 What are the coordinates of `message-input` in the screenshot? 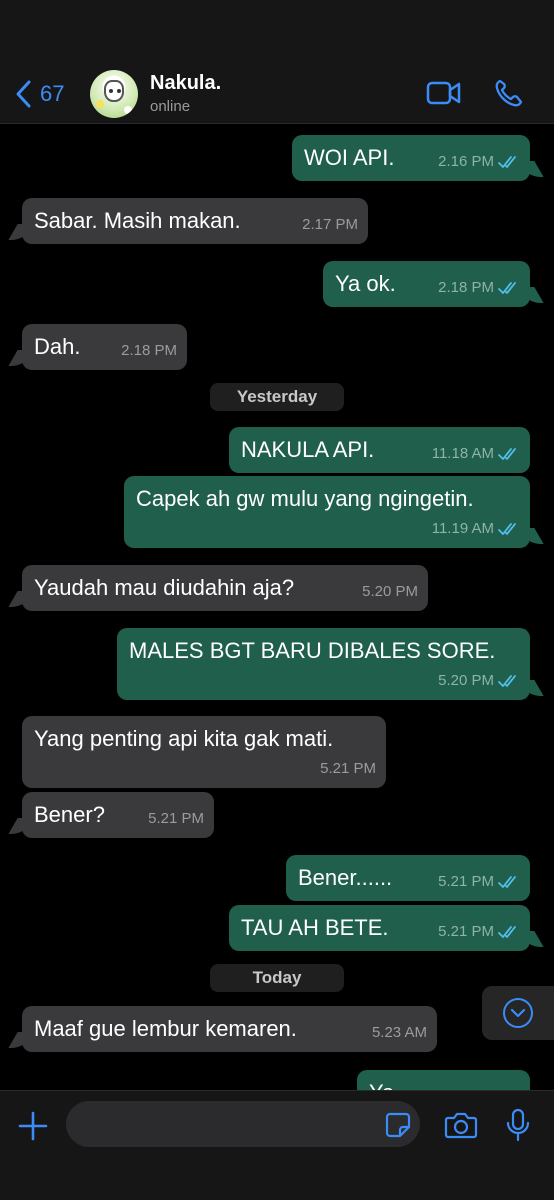 It's located at (243, 1124).